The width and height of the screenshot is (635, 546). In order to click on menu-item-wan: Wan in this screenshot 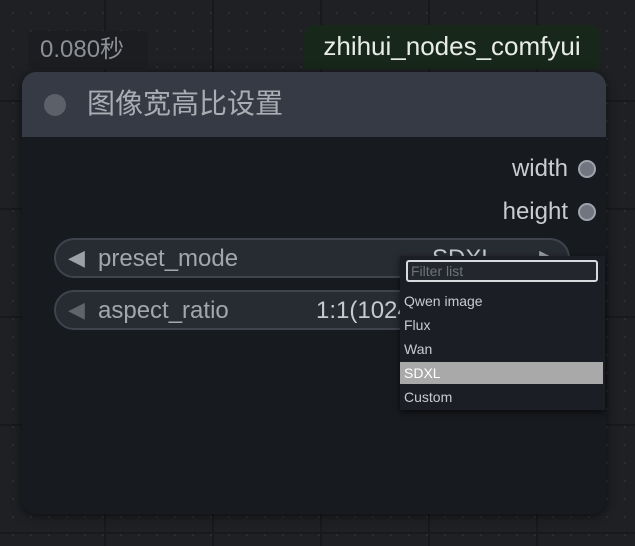, I will do `click(501, 349)`.